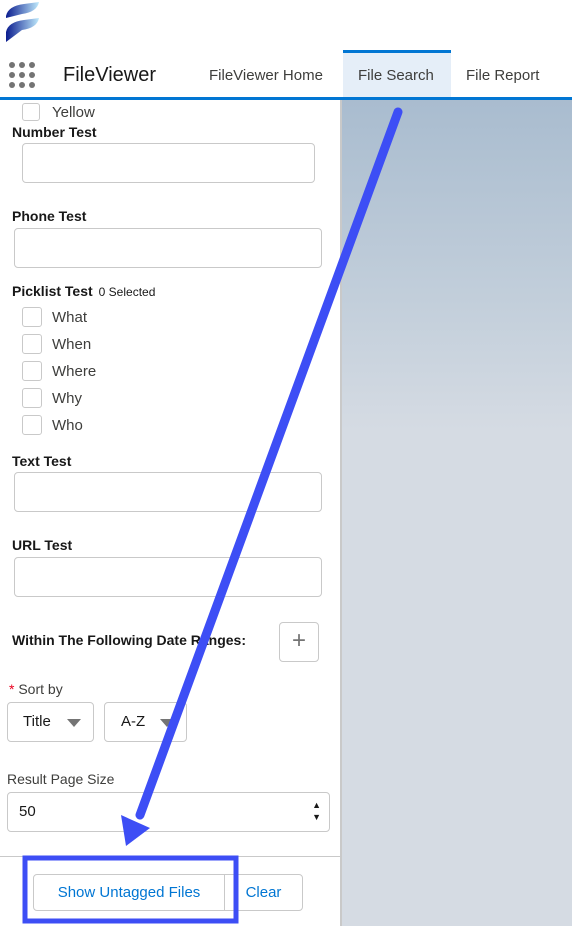 The height and width of the screenshot is (926, 572). I want to click on tab-file-search: File Search, so click(397, 73).